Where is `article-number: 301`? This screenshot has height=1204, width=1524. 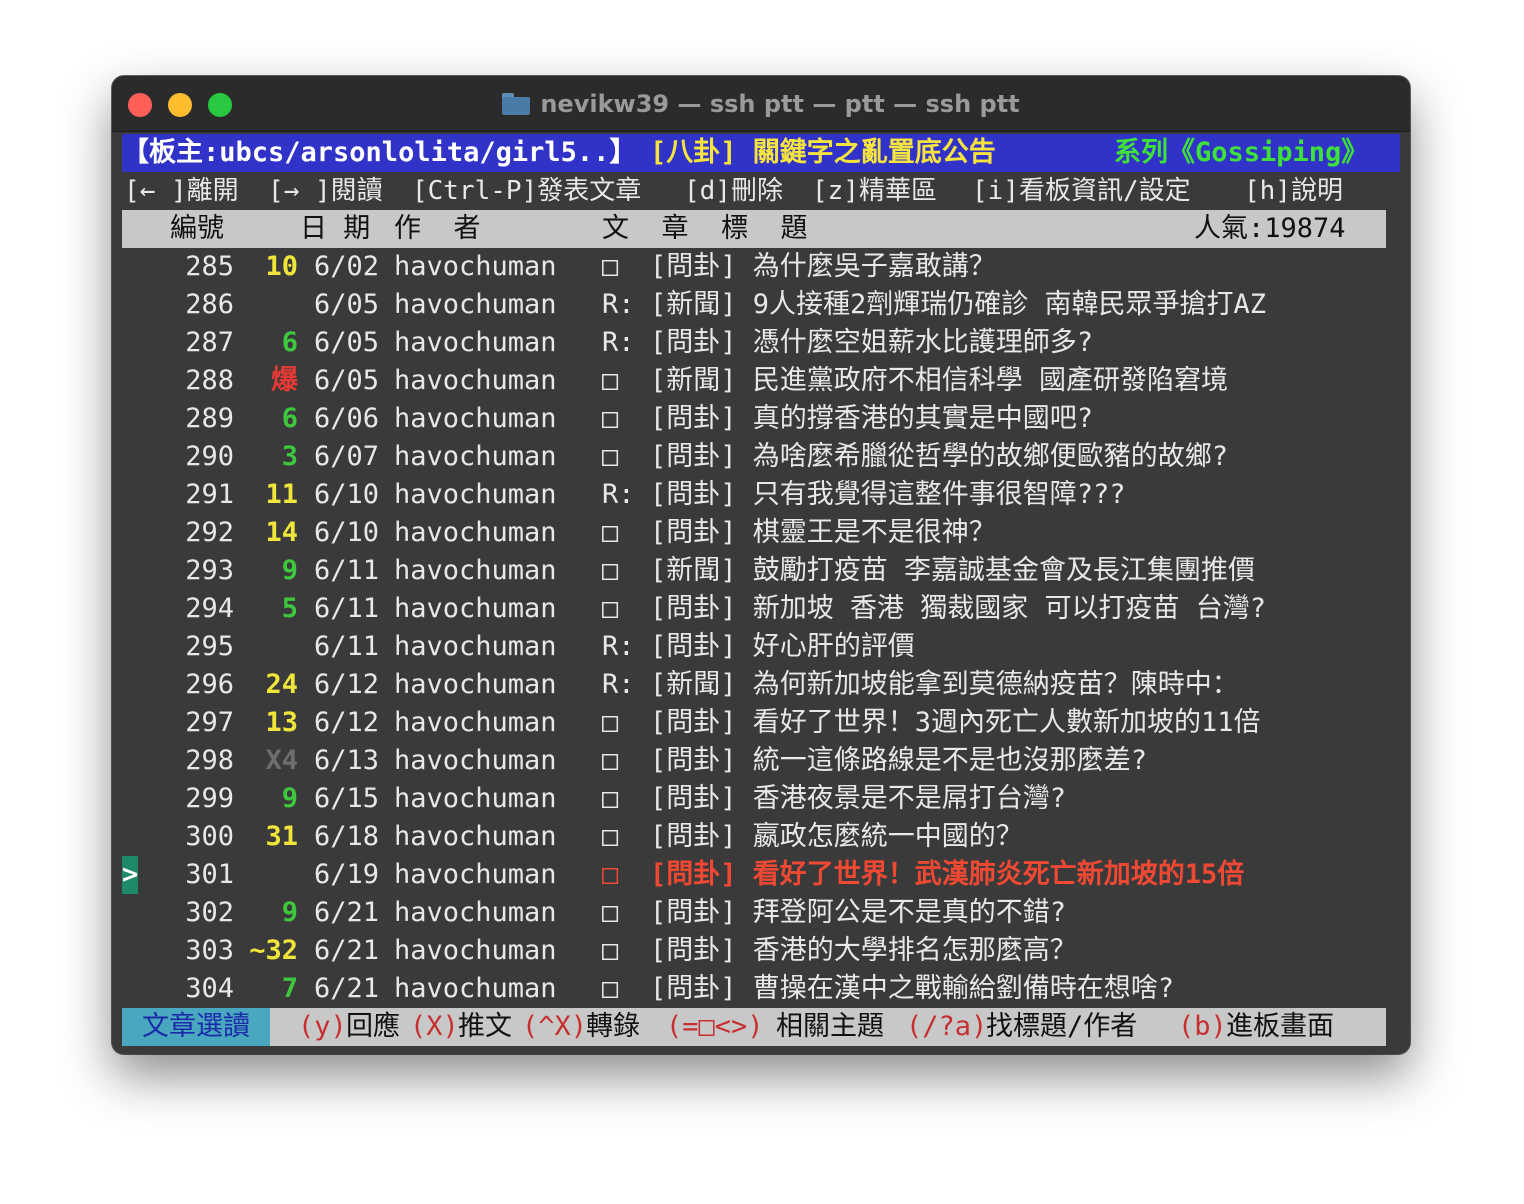 article-number: 301 is located at coordinates (209, 874).